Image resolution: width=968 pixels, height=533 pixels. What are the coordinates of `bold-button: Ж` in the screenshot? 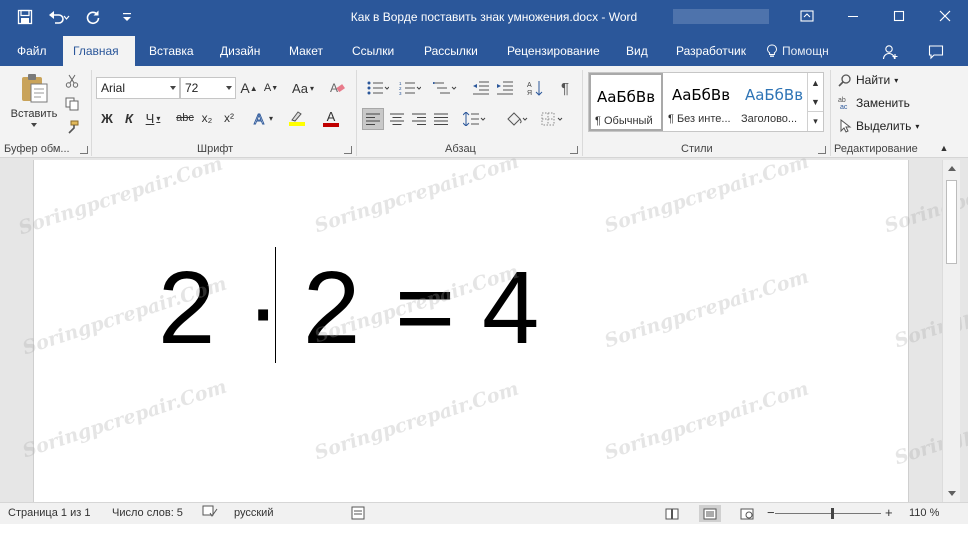 It's located at (107, 118).